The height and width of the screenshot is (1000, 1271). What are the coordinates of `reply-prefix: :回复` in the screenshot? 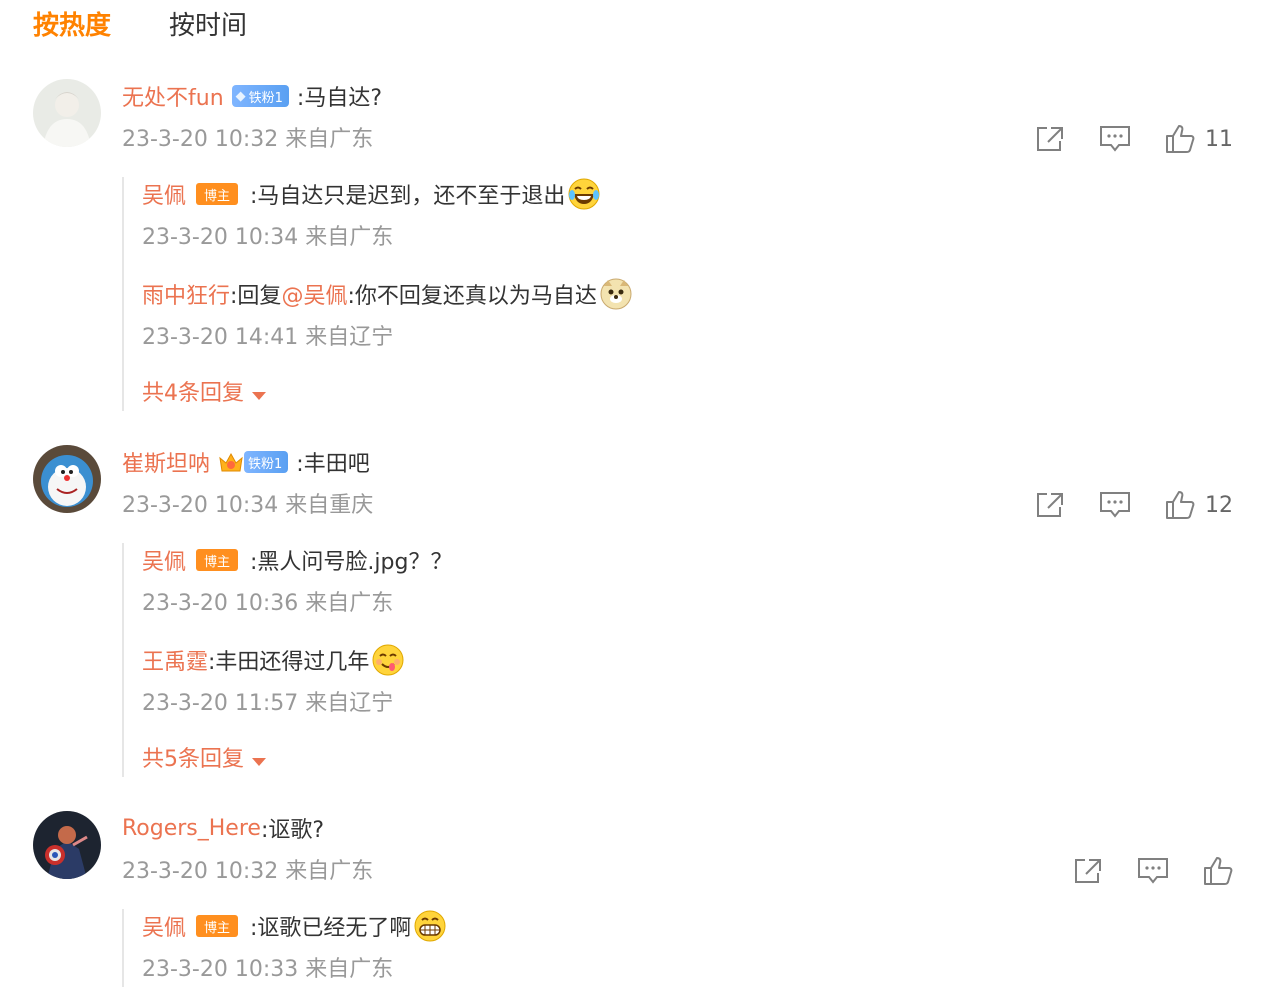 It's located at (256, 296).